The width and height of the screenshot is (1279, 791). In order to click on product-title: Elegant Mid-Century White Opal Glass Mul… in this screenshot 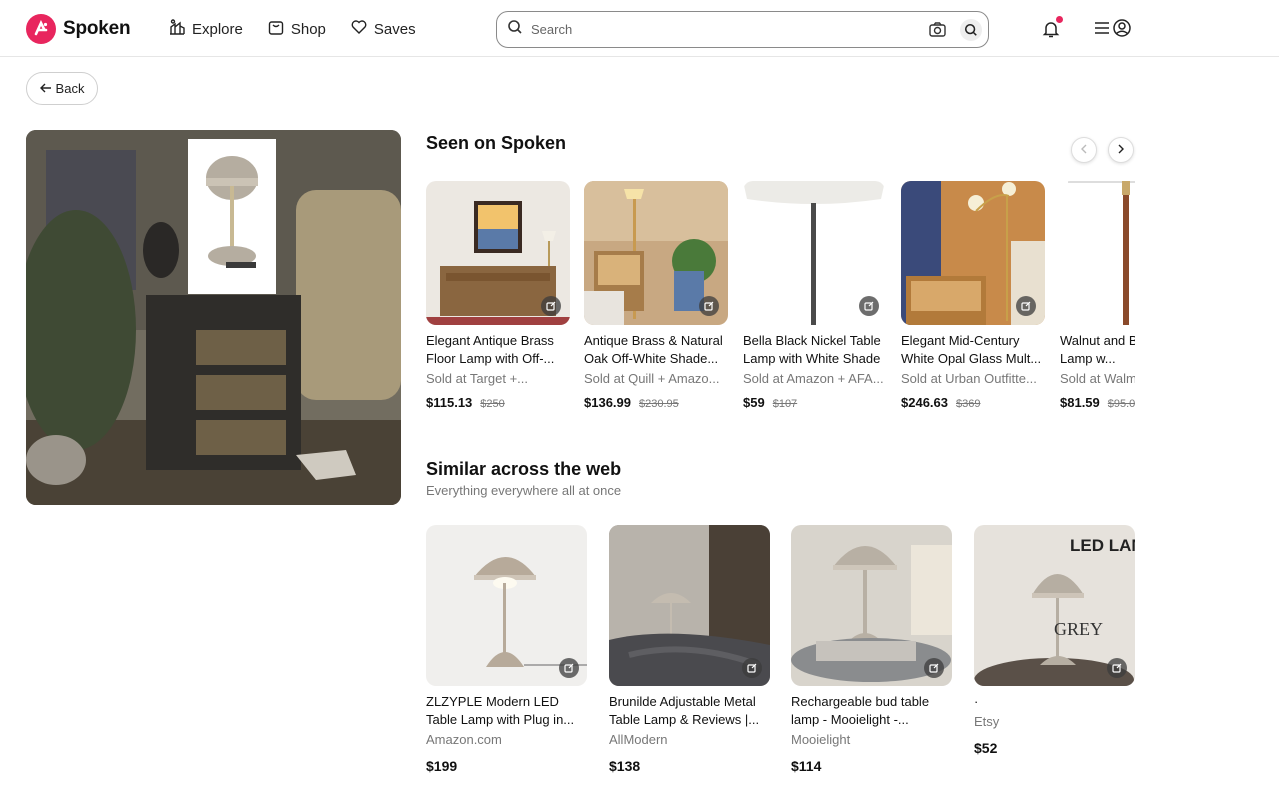, I will do `click(973, 350)`.